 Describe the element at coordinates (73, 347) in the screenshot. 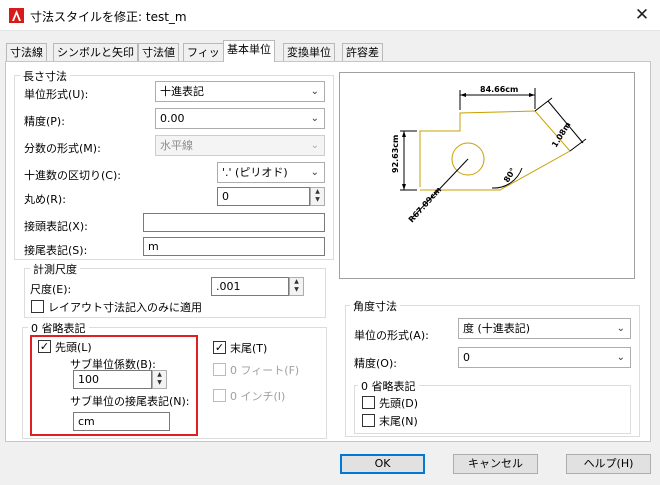

I see `leading-zero-label: 先頭(L)` at that location.